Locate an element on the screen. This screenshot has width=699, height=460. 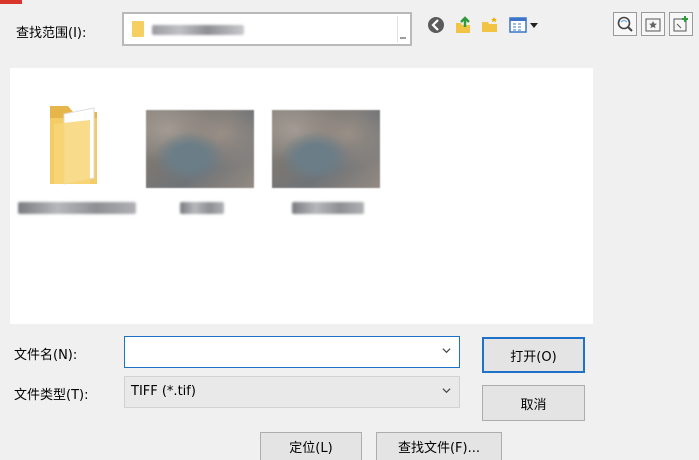
view-menu-icon is located at coordinates (525, 25).